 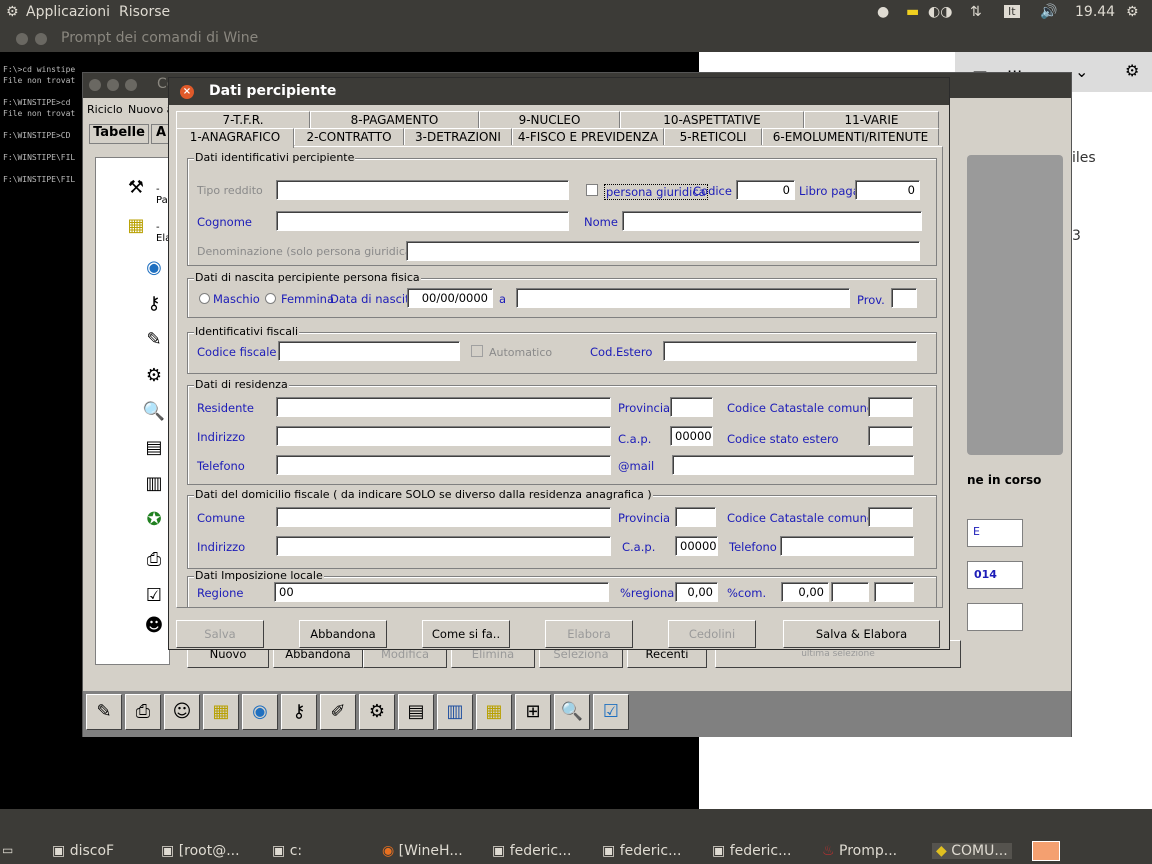 I want to click on dom-provincia-field, so click(x=695, y=517).